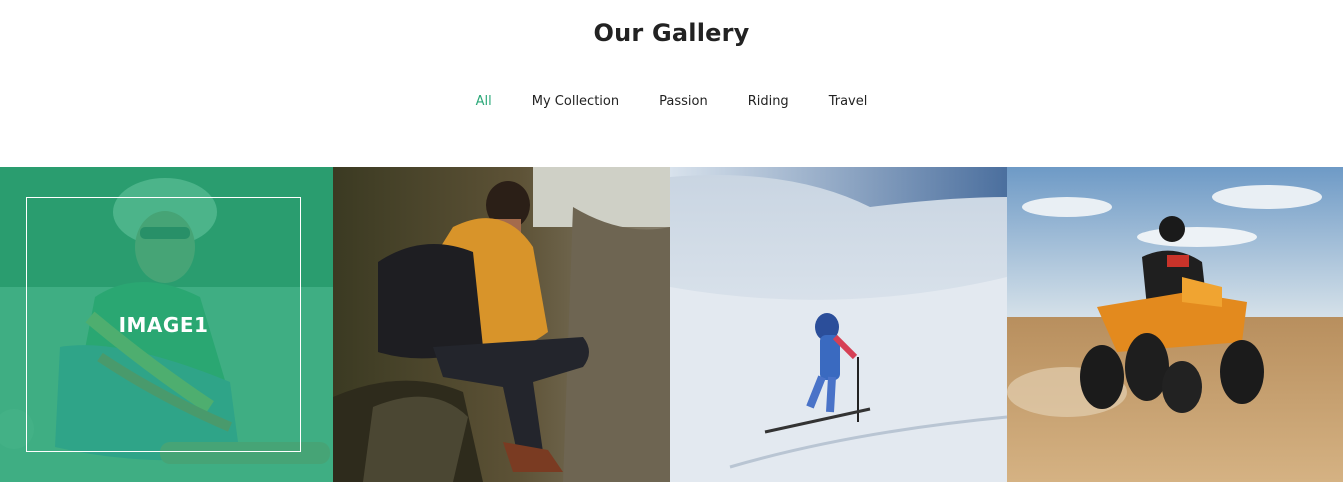 The image size is (1343, 482). I want to click on filter-my-collection: My Collection, so click(575, 101).